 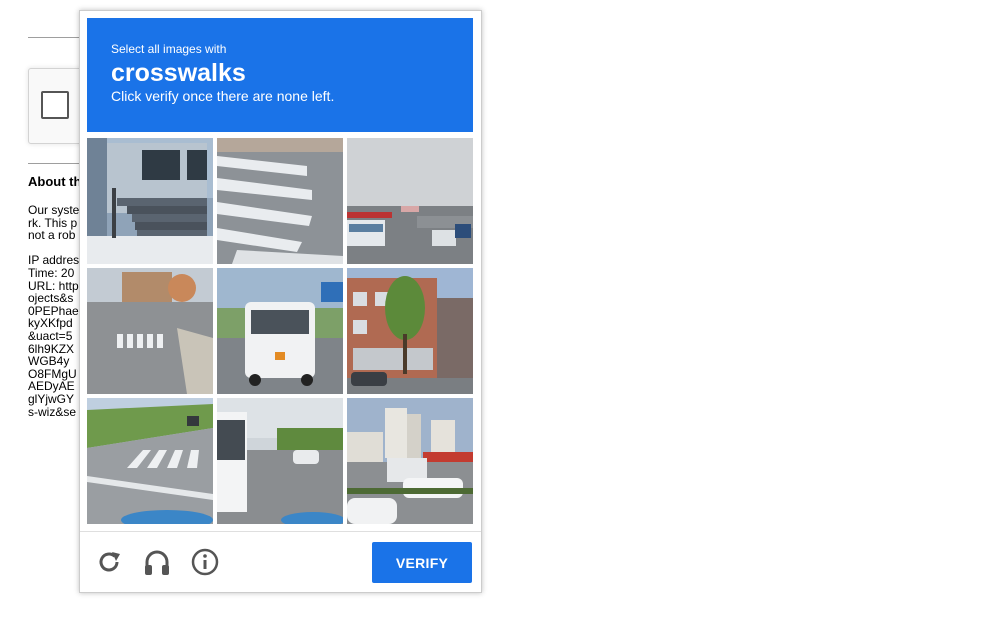 I want to click on headphones-icon, so click(x=157, y=562).